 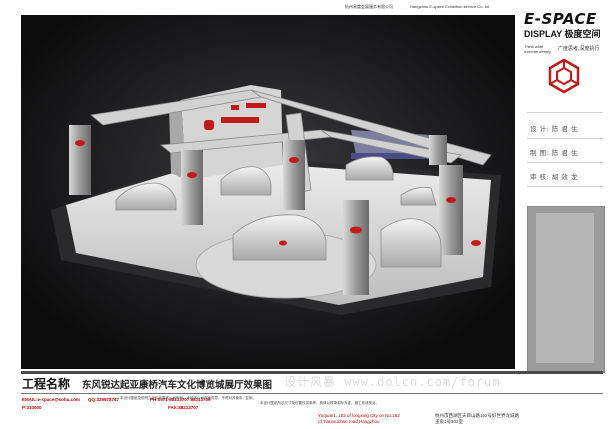 I want to click on contact-fax: FAX:88213707, so click(x=183, y=408).